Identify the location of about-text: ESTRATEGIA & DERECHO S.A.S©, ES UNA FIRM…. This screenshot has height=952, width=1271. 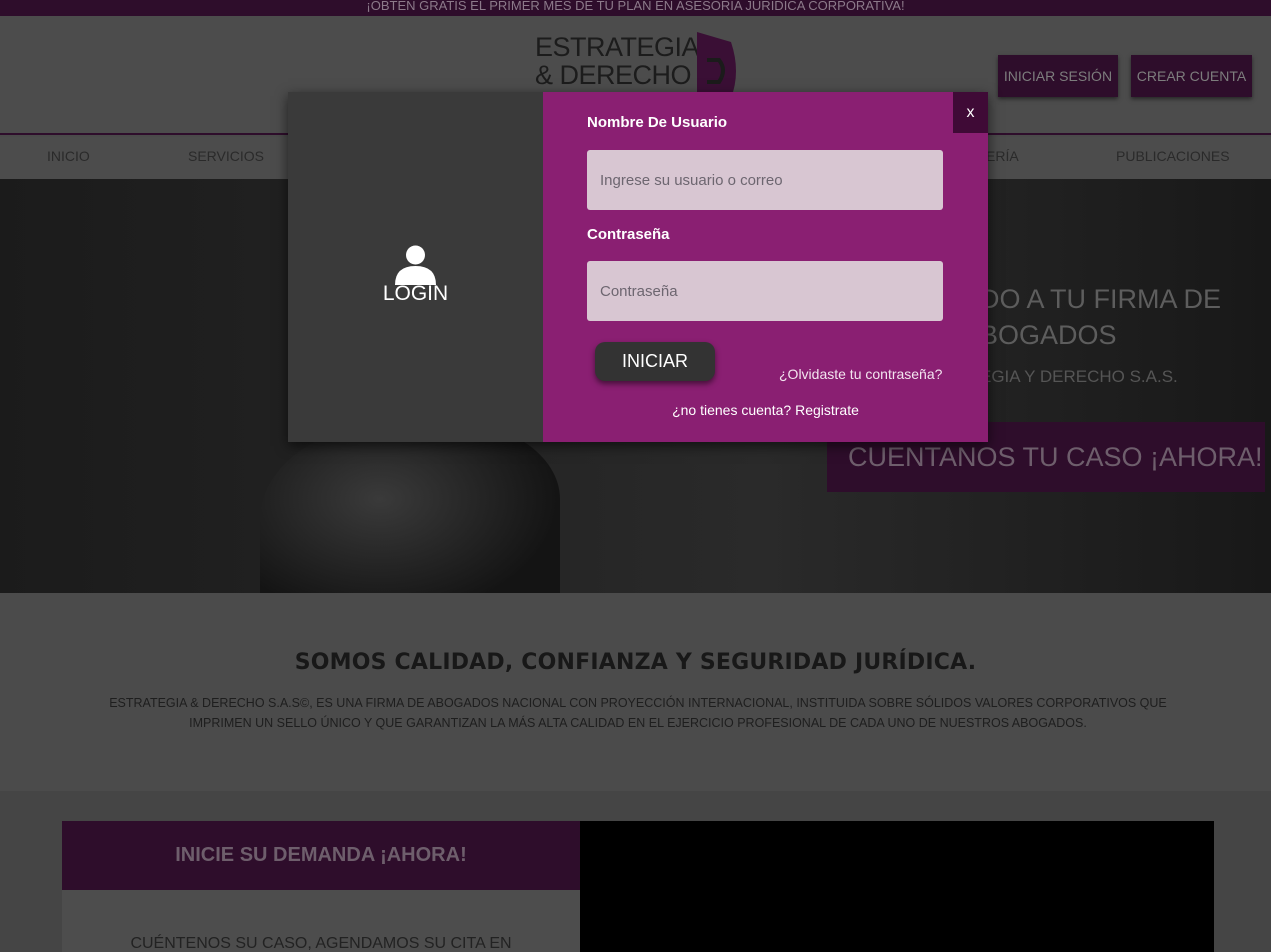
(638, 713).